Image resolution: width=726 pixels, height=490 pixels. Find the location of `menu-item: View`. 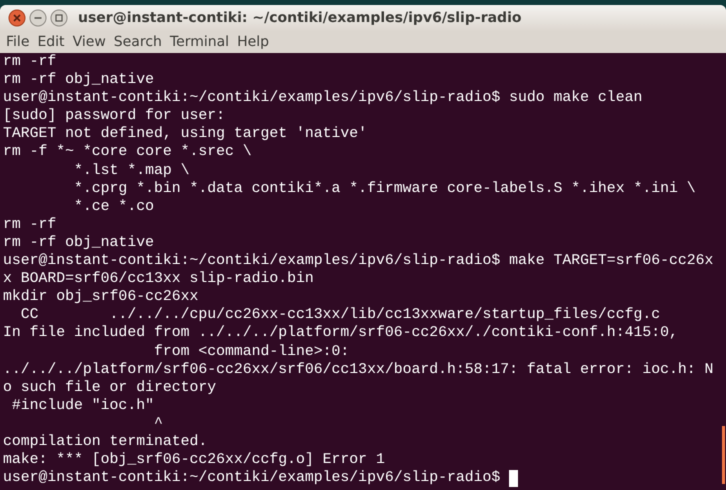

menu-item: View is located at coordinates (89, 42).